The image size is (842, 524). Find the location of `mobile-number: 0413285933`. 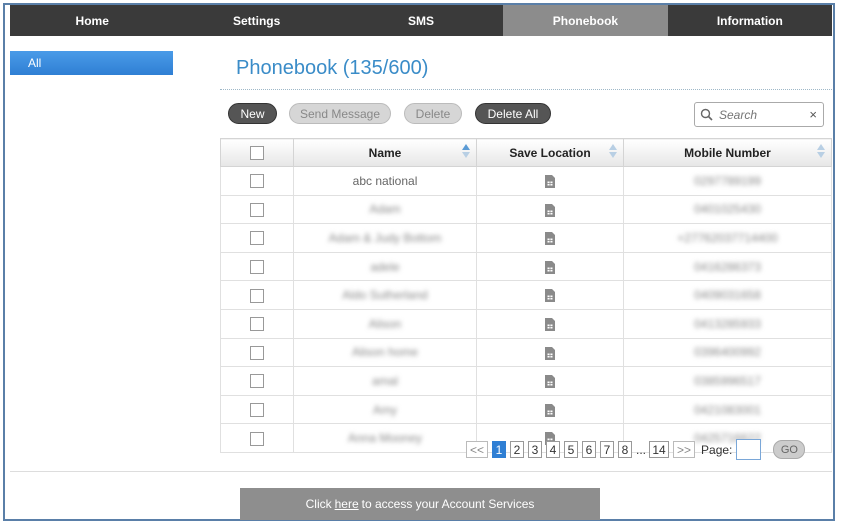

mobile-number: 0413285933 is located at coordinates (727, 323).